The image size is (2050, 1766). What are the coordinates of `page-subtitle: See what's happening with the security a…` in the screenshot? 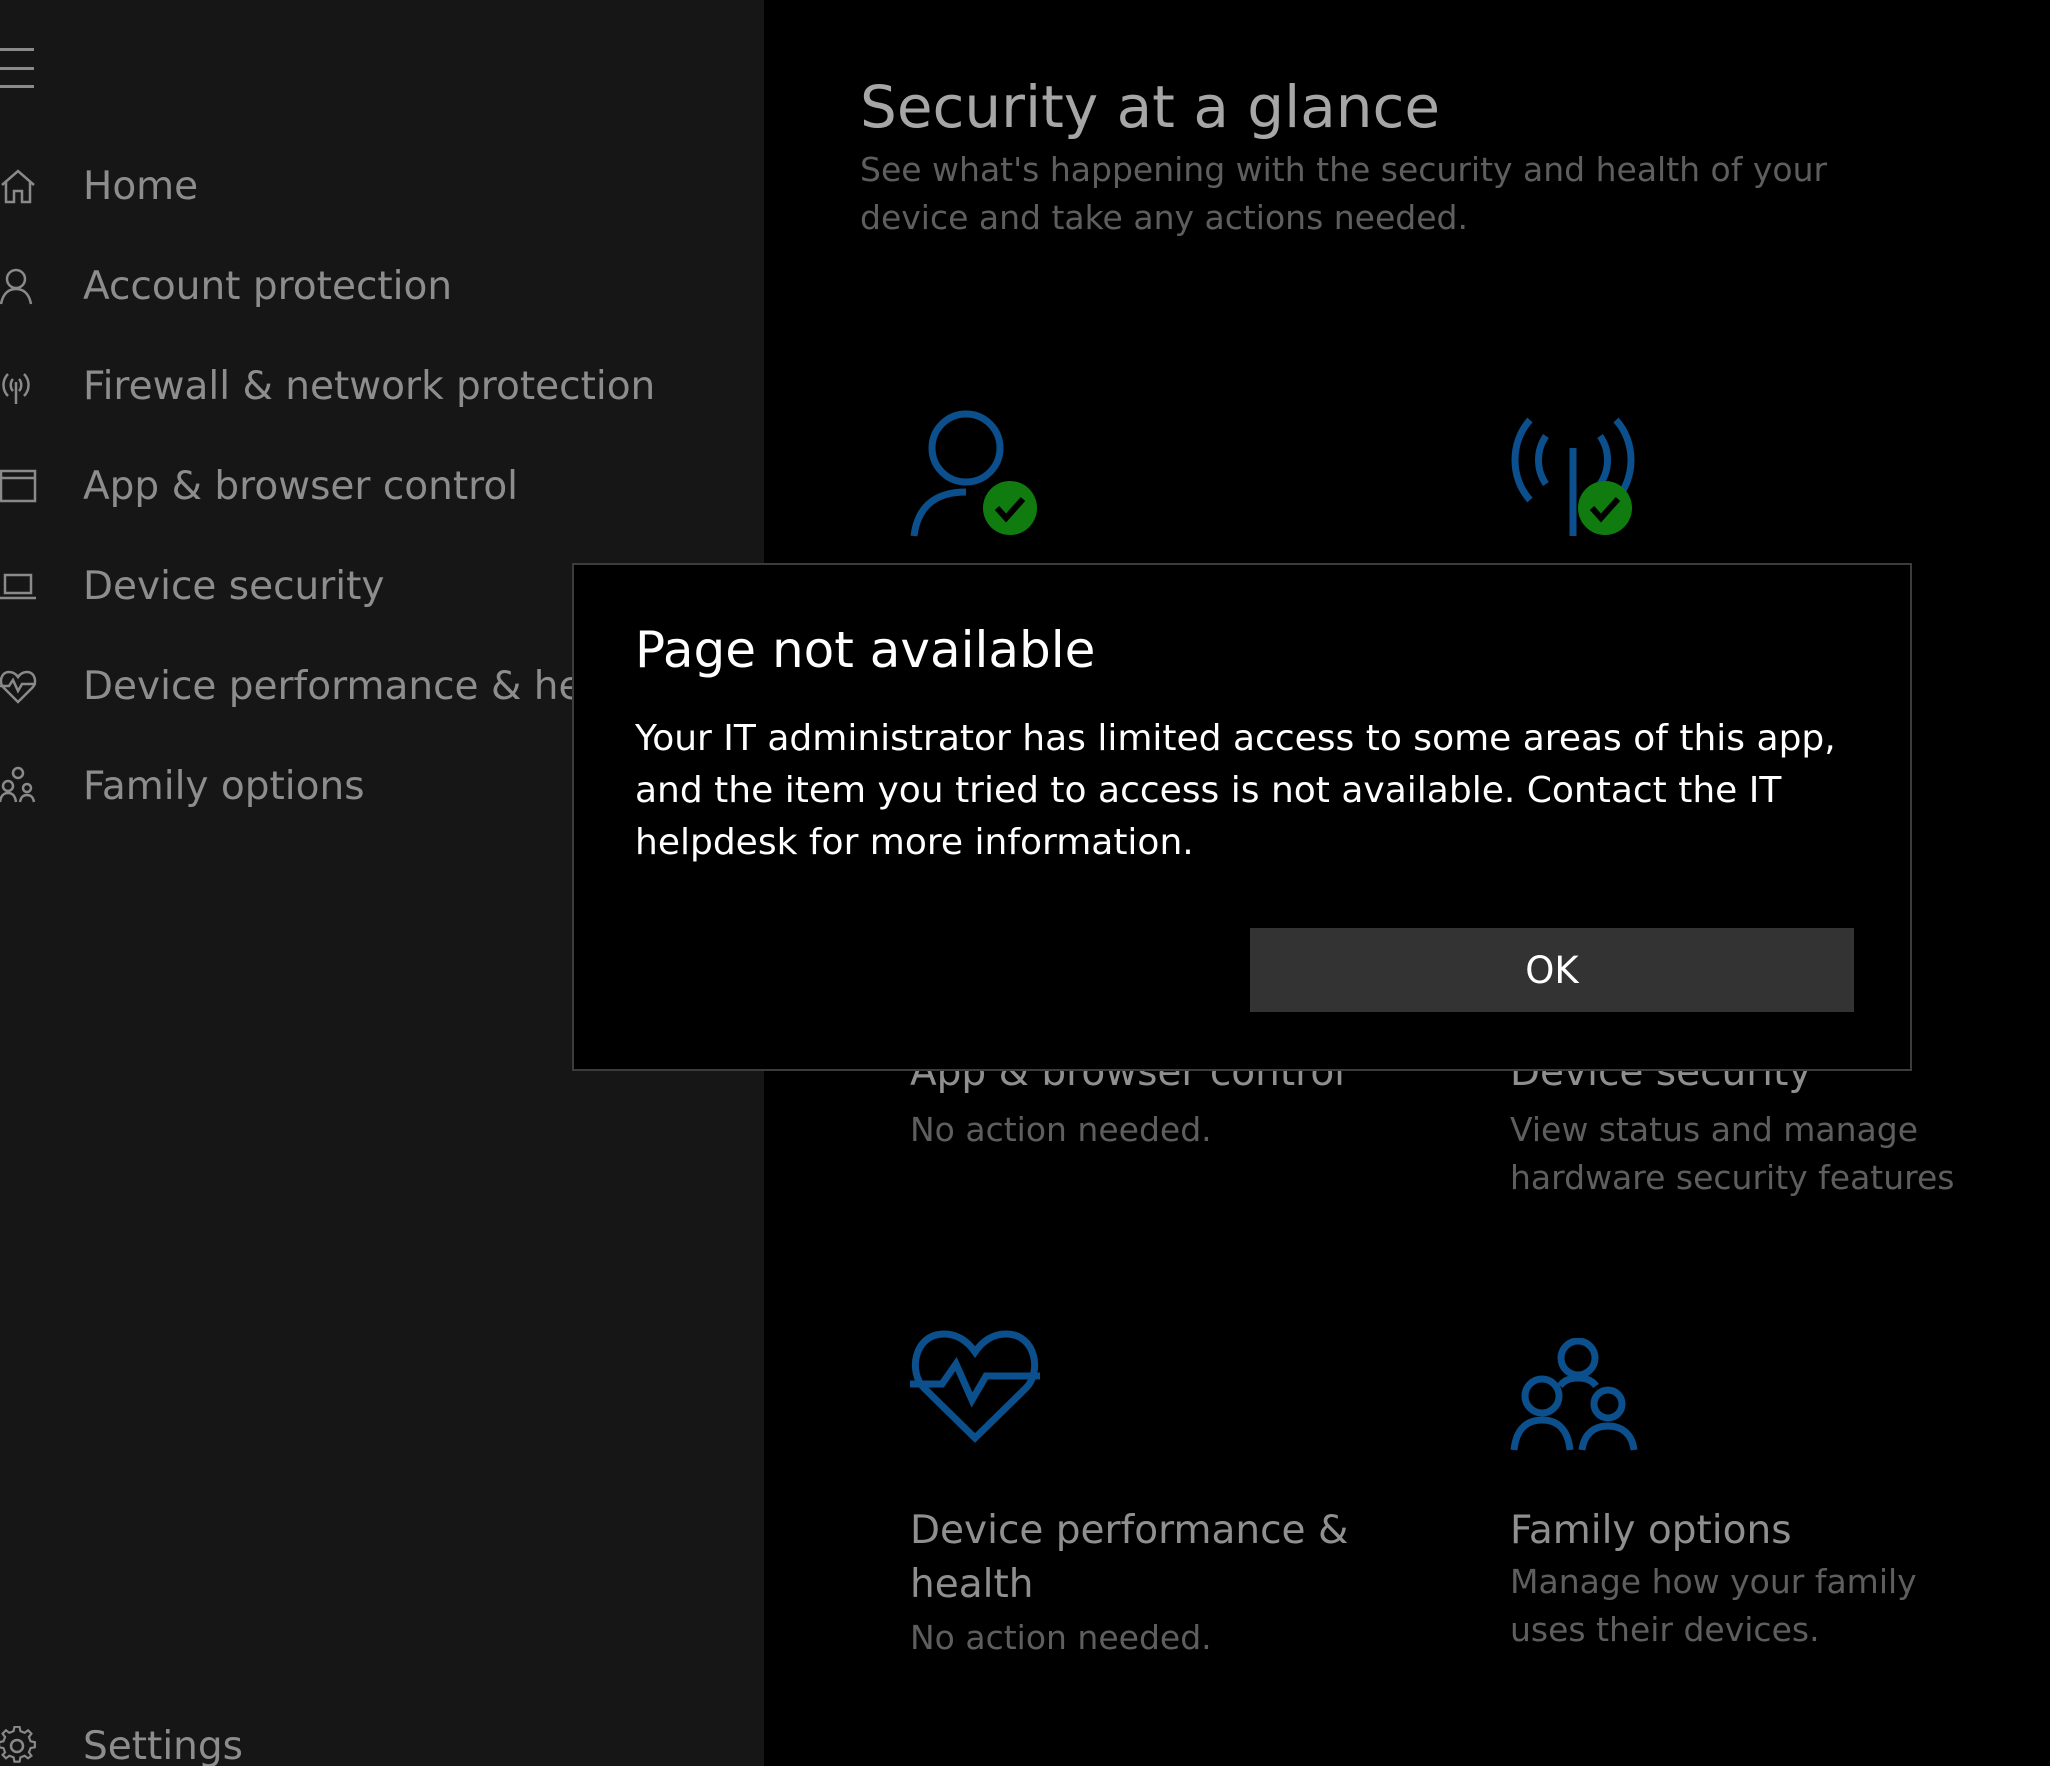 It's located at (1344, 193).